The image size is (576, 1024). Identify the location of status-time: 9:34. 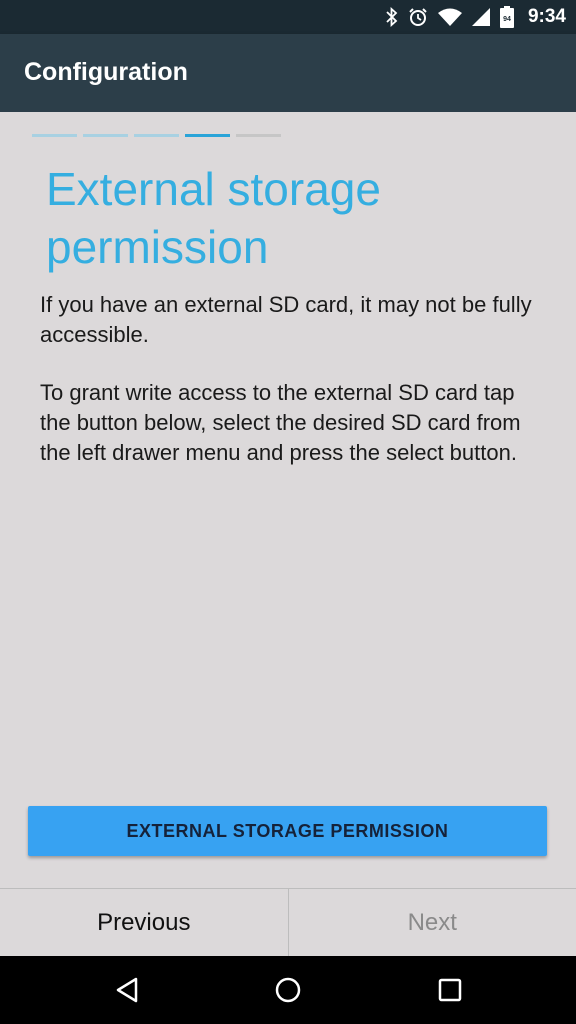
(546, 16).